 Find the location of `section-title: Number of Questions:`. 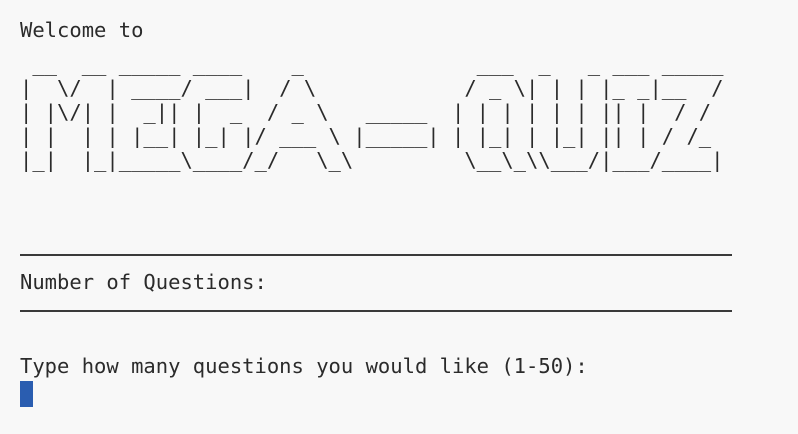

section-title: Number of Questions: is located at coordinates (143, 282).